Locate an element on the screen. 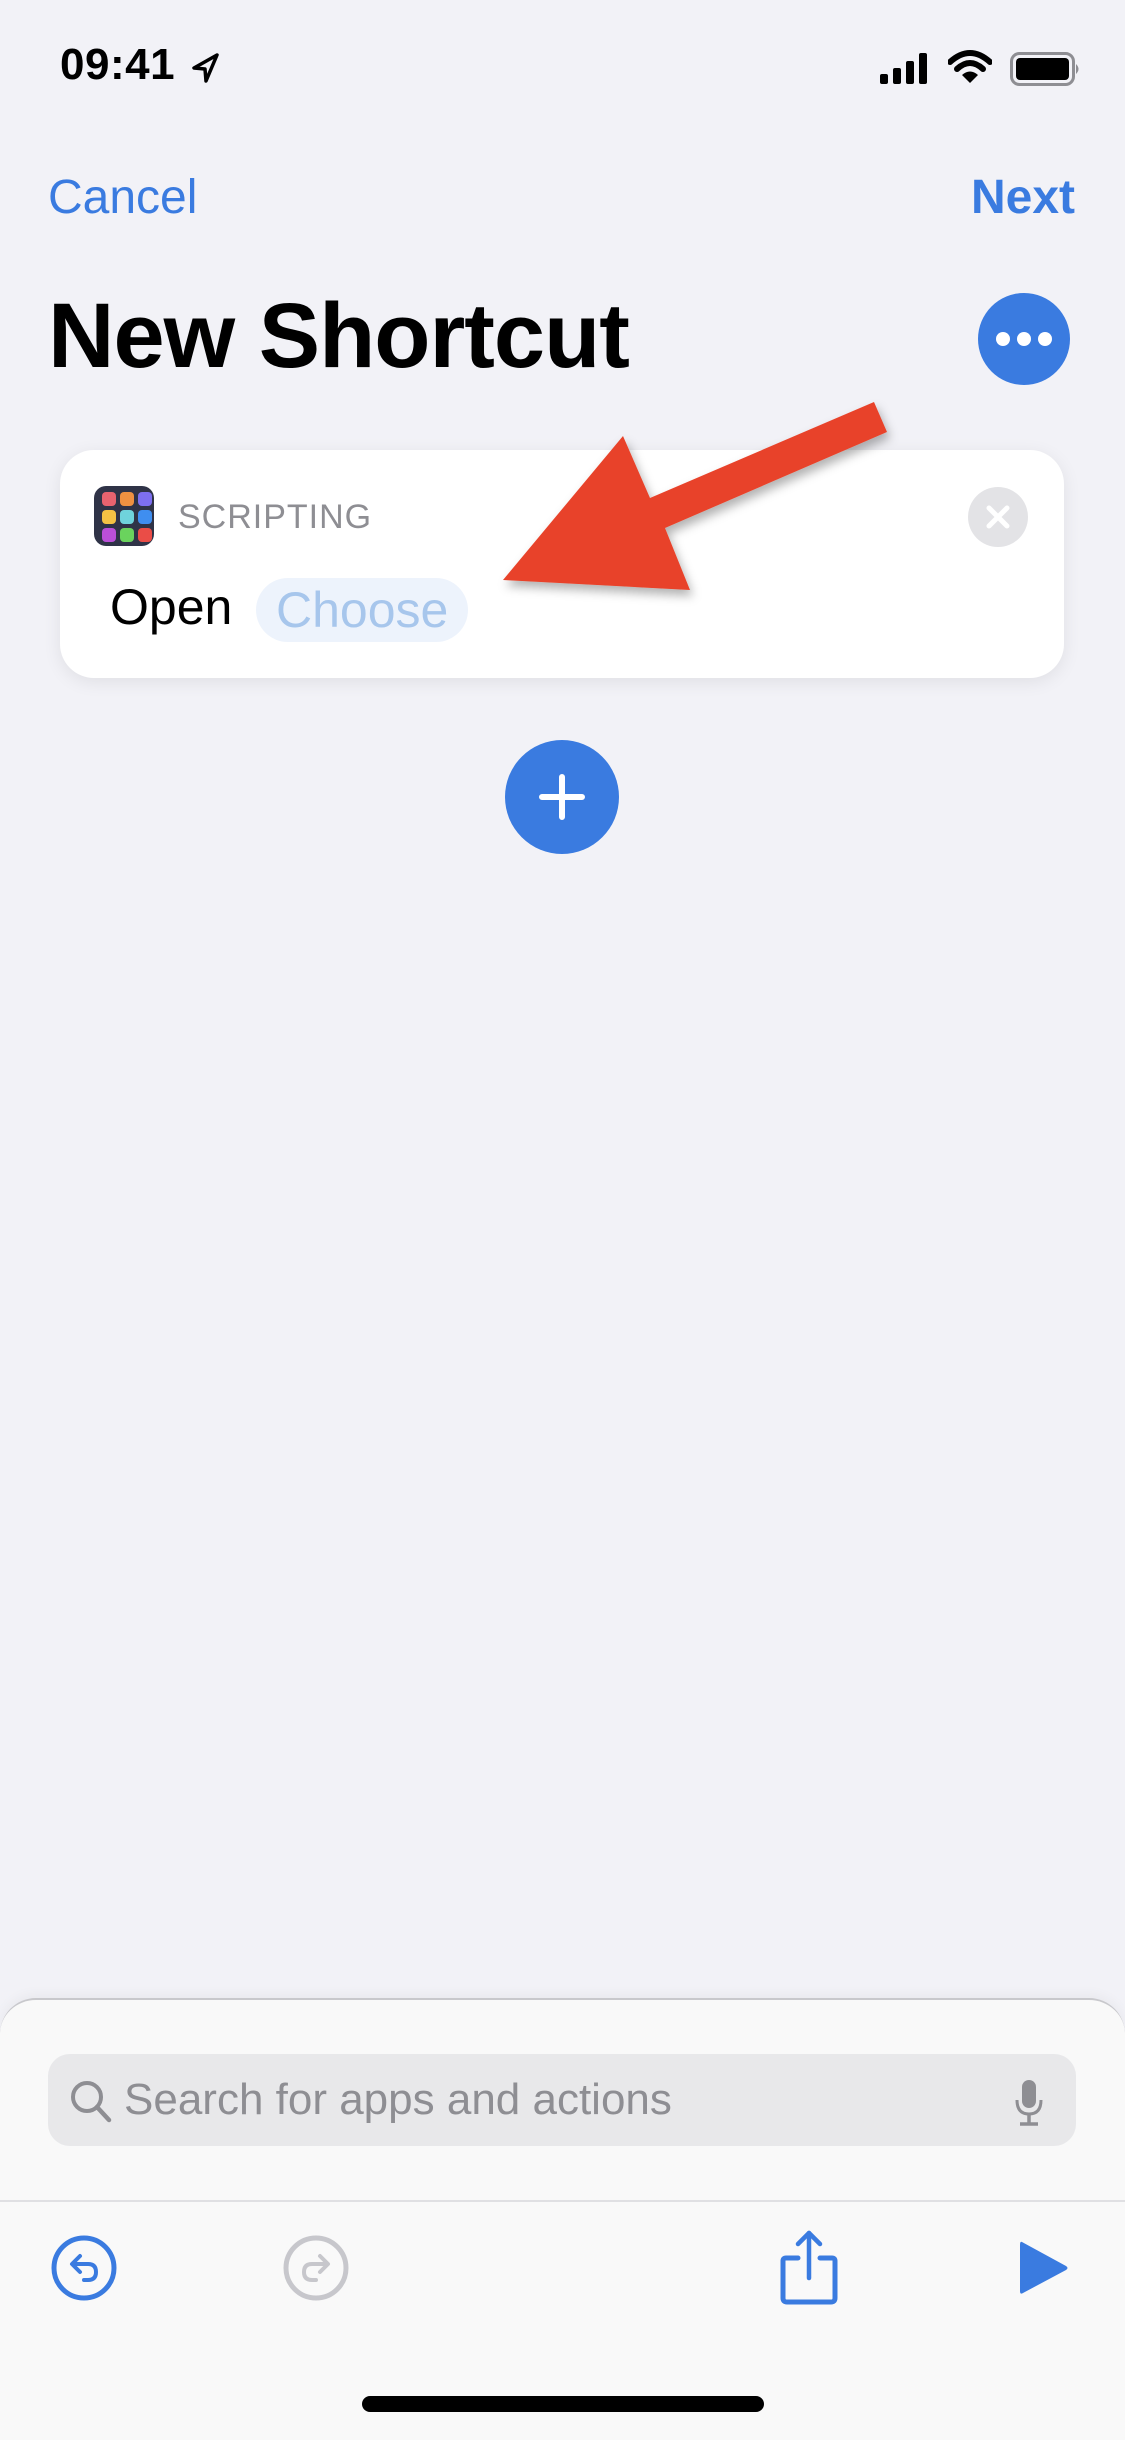 Image resolution: width=1125 pixels, height=2440 pixels. undo-button is located at coordinates (84, 2268).